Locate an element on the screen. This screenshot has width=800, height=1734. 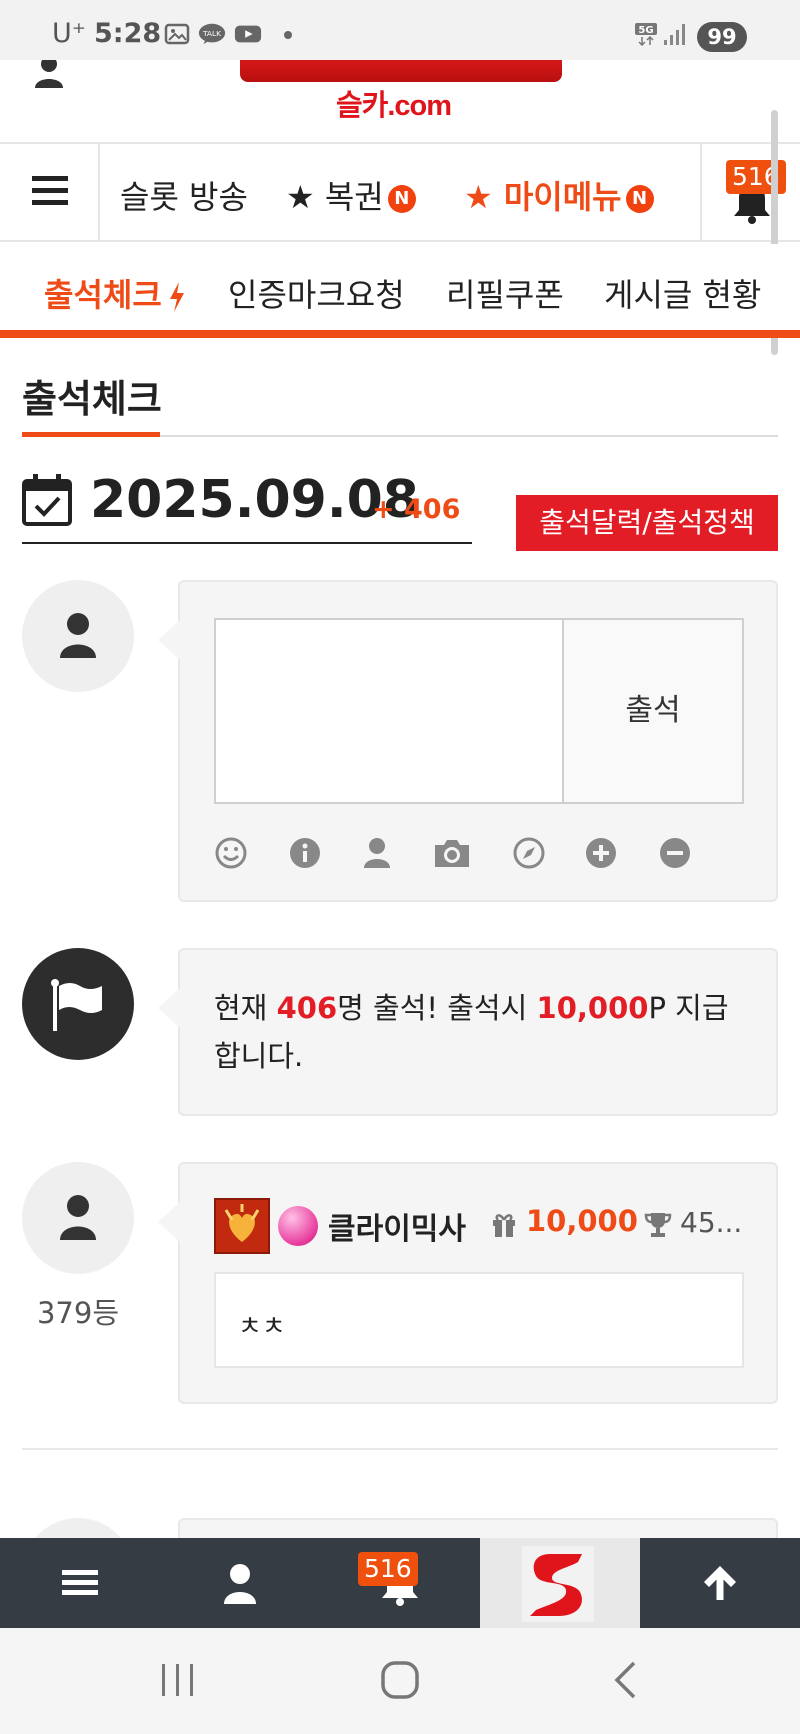
nav-my-menu: ★ 마이메뉴 N is located at coordinates (559, 195).